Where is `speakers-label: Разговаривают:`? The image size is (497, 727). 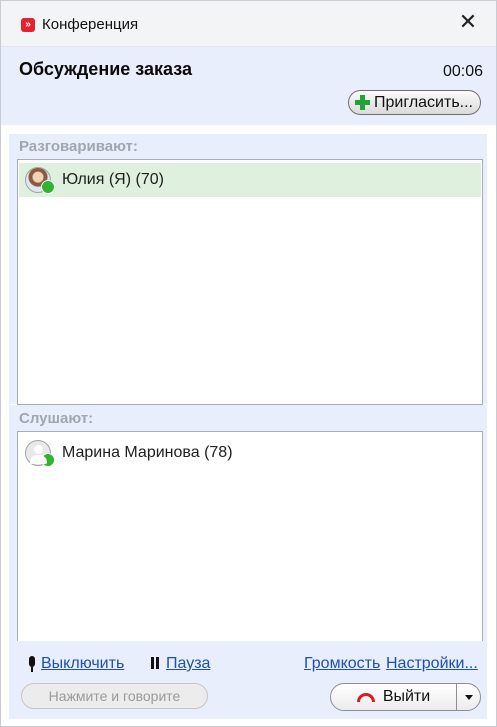
speakers-label: Разговаривают: is located at coordinates (78, 146).